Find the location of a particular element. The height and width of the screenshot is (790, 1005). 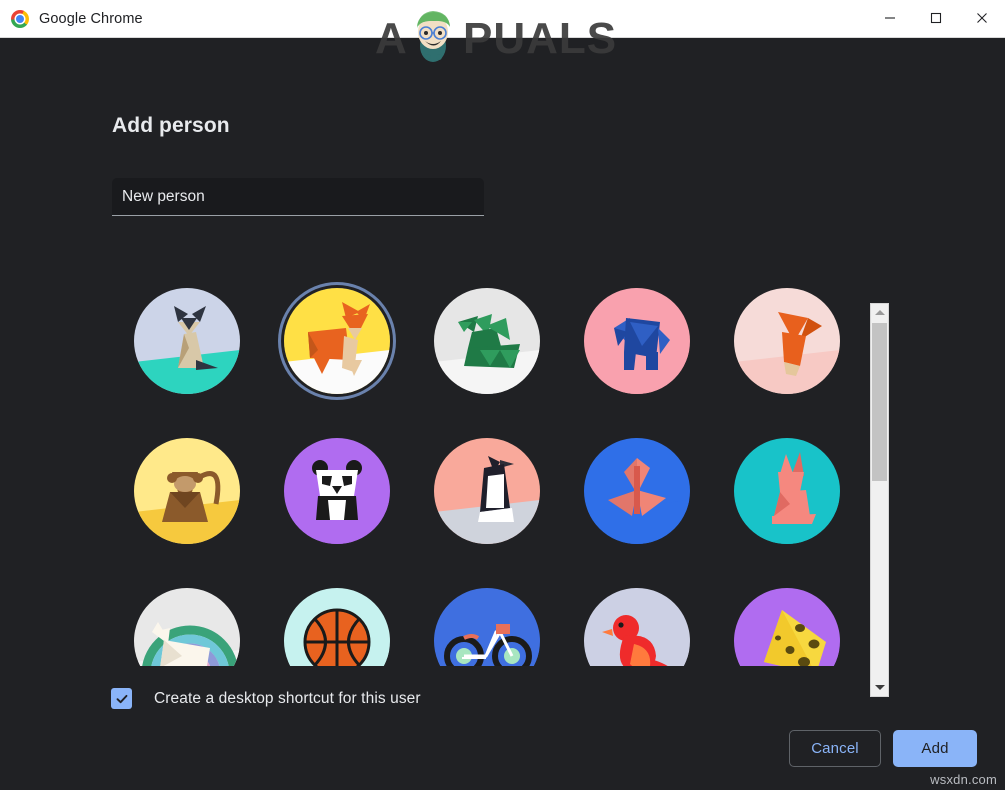

scrollbar-thumb is located at coordinates (879, 402).